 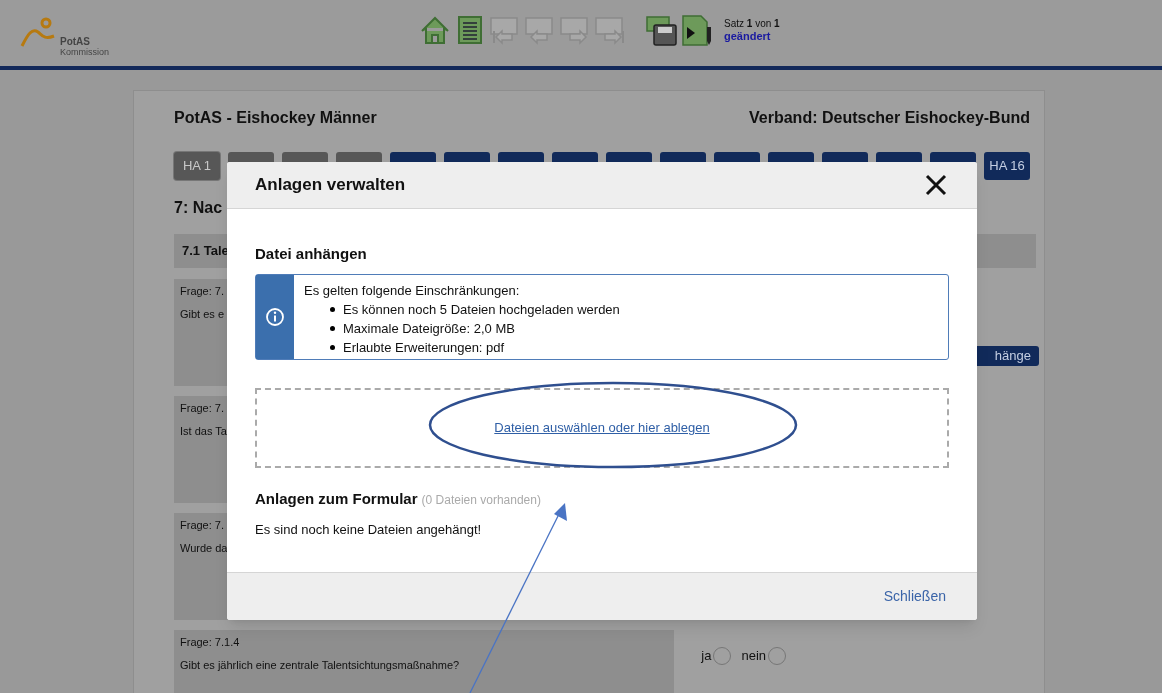 What do you see at coordinates (204, 548) in the screenshot?
I see `question-text: Wurde da` at bounding box center [204, 548].